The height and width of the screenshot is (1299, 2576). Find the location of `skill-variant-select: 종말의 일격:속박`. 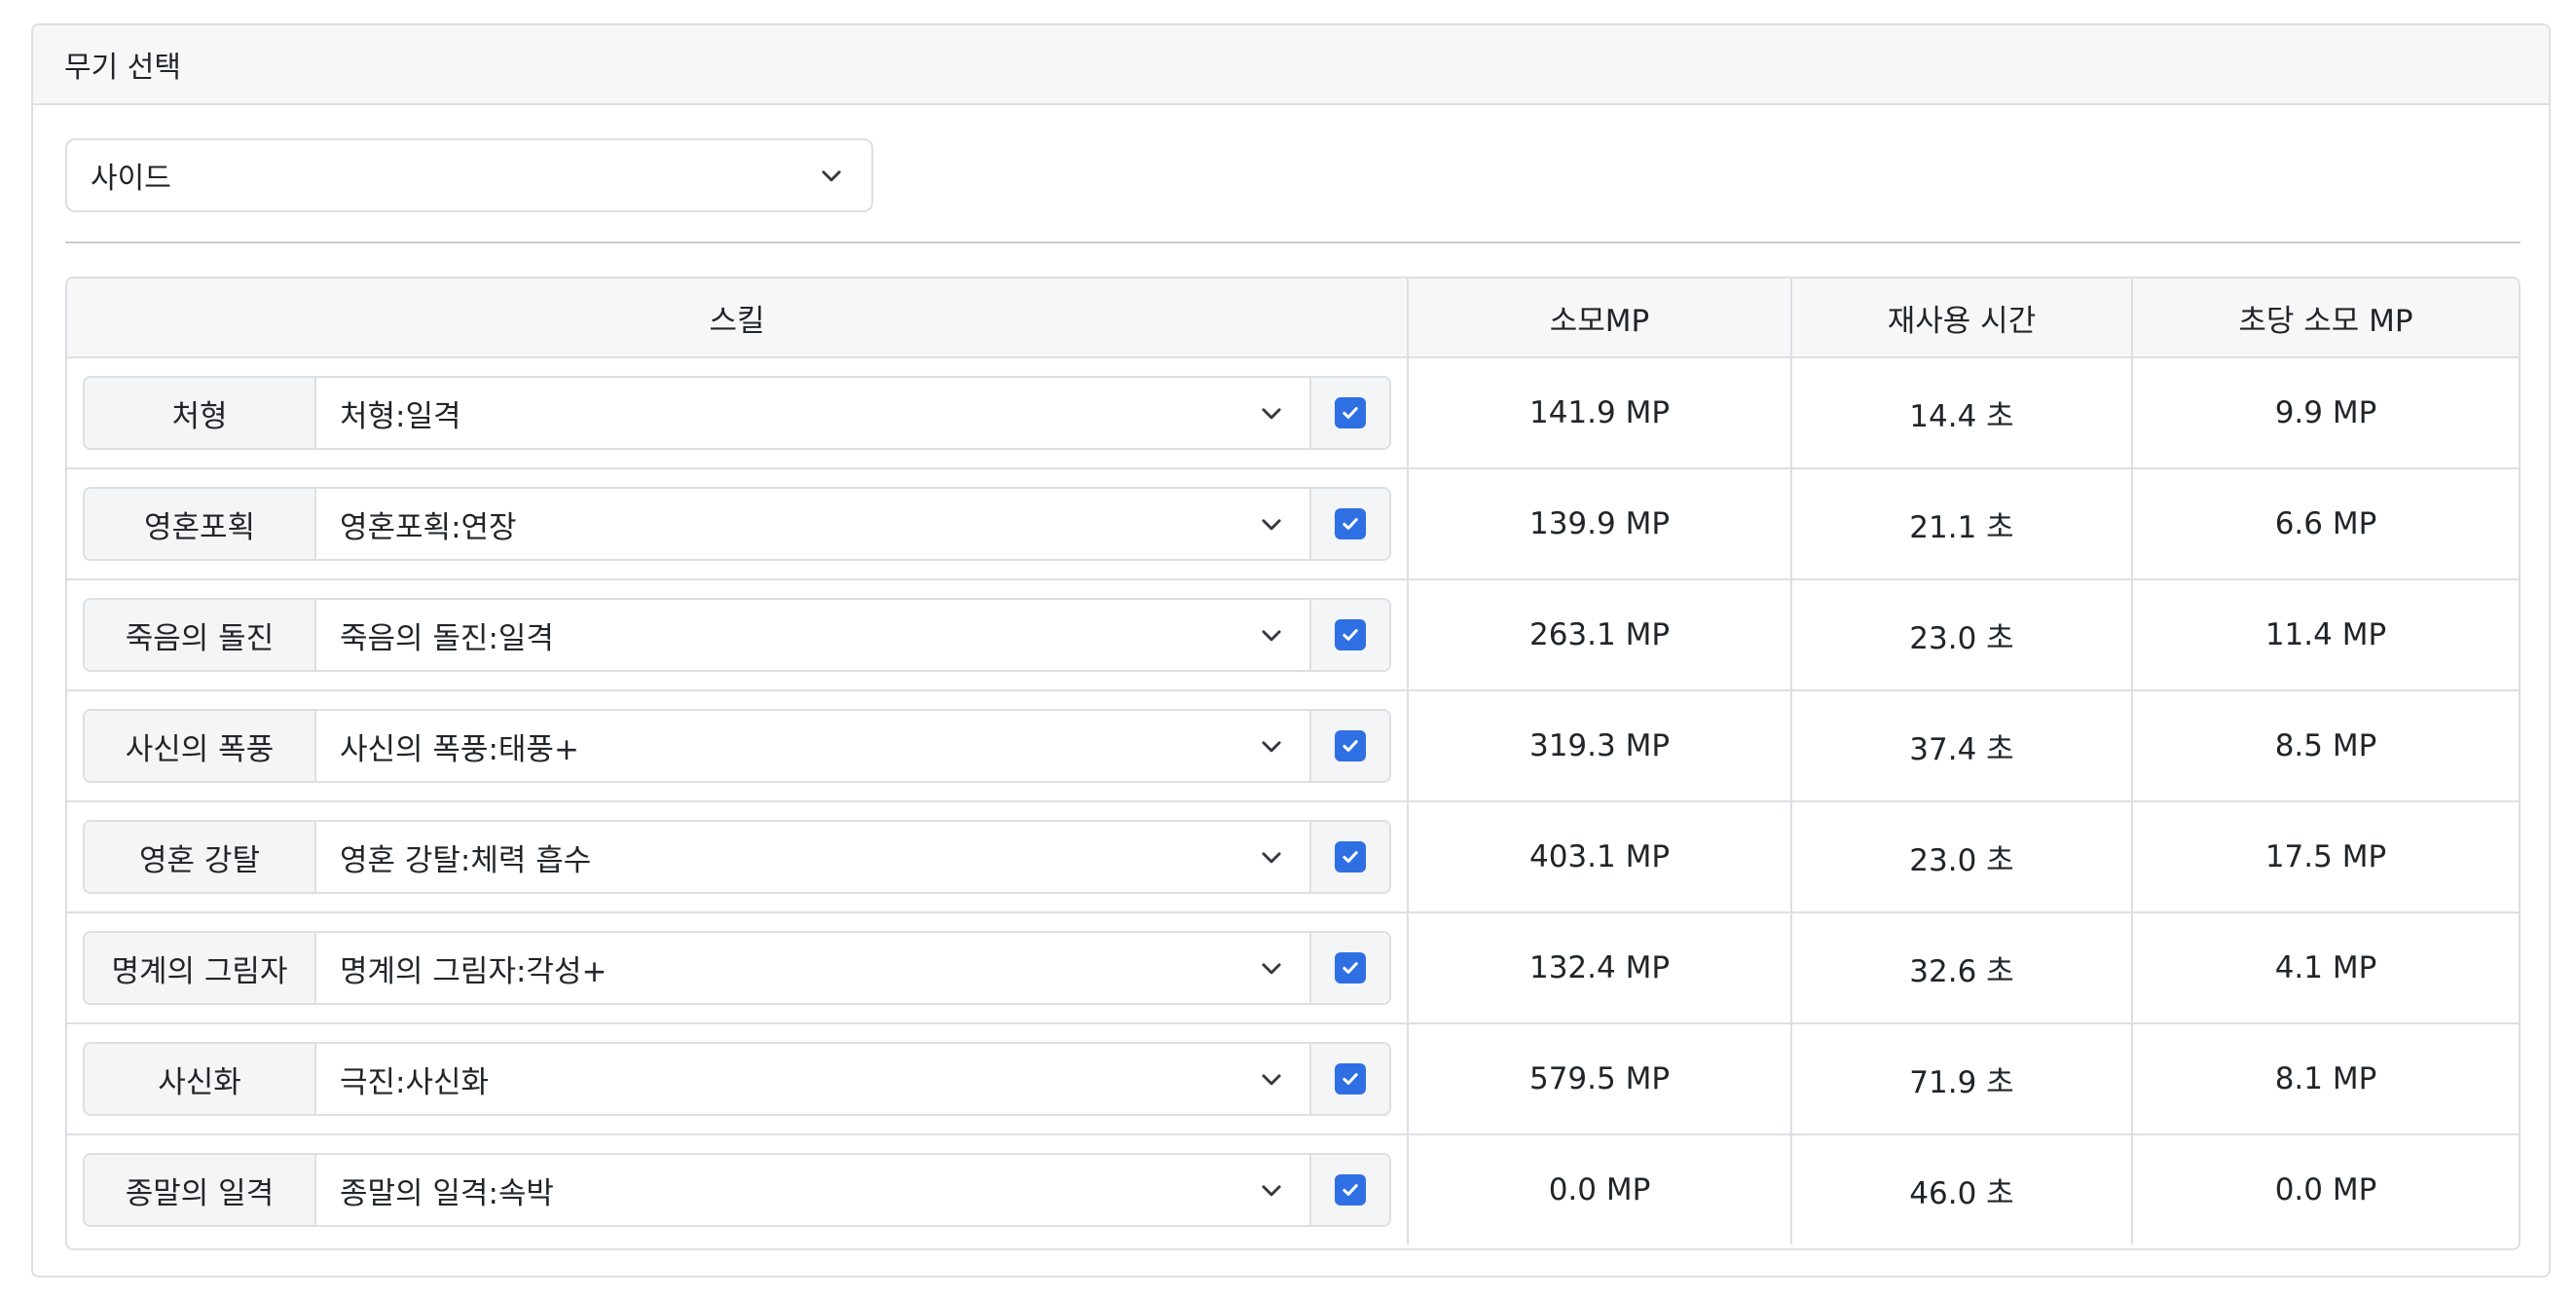

skill-variant-select: 종말의 일격:속박 is located at coordinates (813, 1190).